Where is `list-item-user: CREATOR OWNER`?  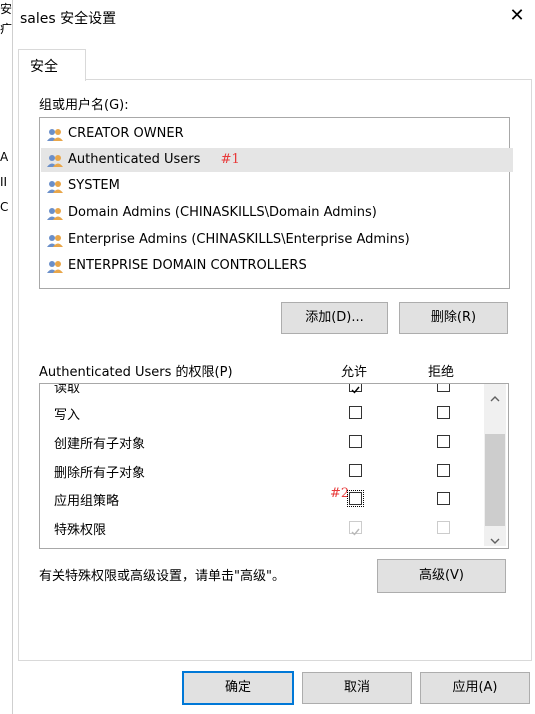
list-item-user: CREATOR OWNER is located at coordinates (274, 134).